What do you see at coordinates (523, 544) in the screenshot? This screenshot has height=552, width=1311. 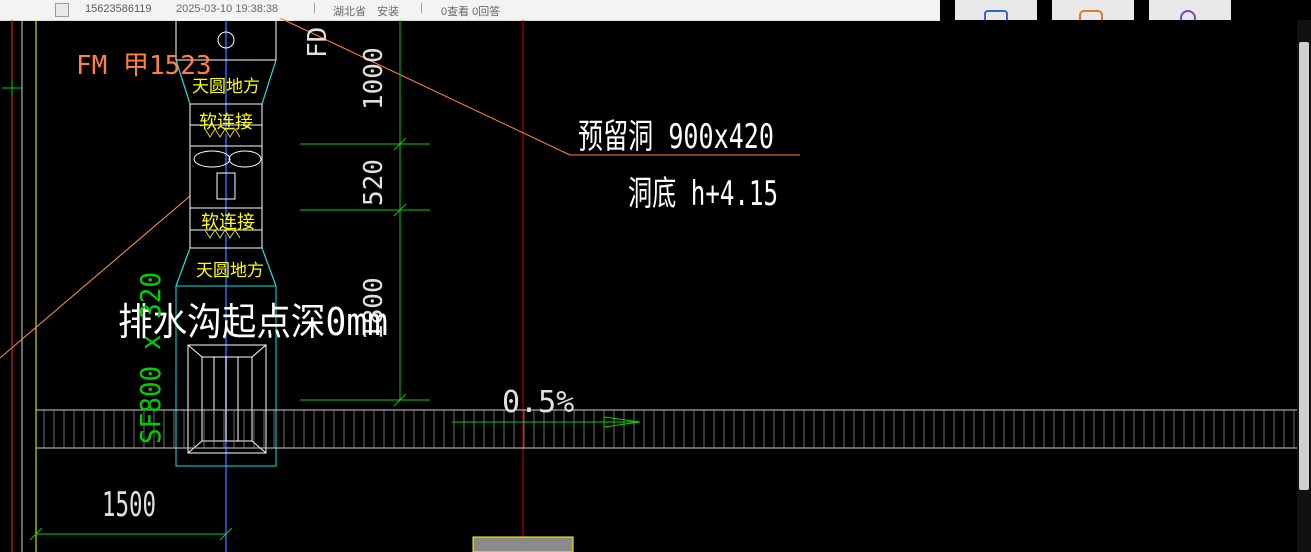 I see `gray-block` at bounding box center [523, 544].